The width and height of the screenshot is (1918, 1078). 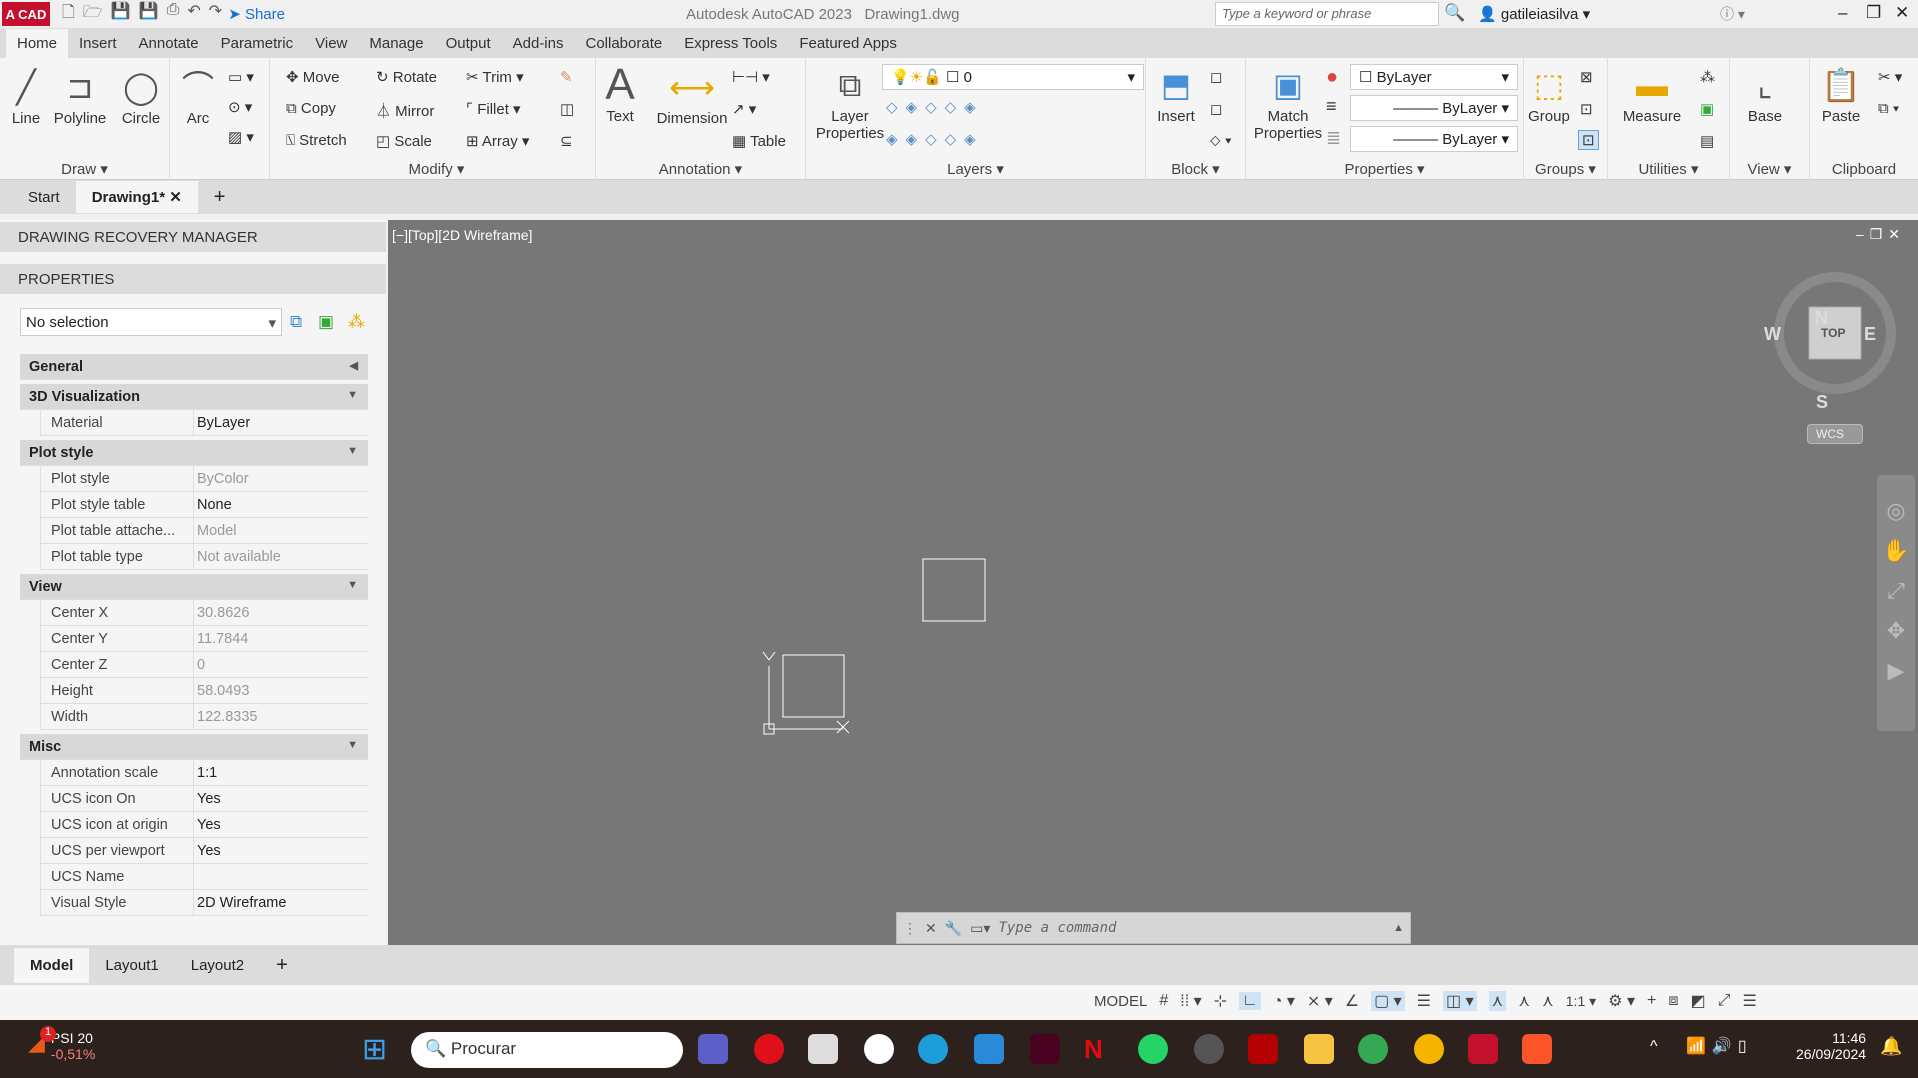 I want to click on property-row: Plot style table None, so click(x=204, y=505).